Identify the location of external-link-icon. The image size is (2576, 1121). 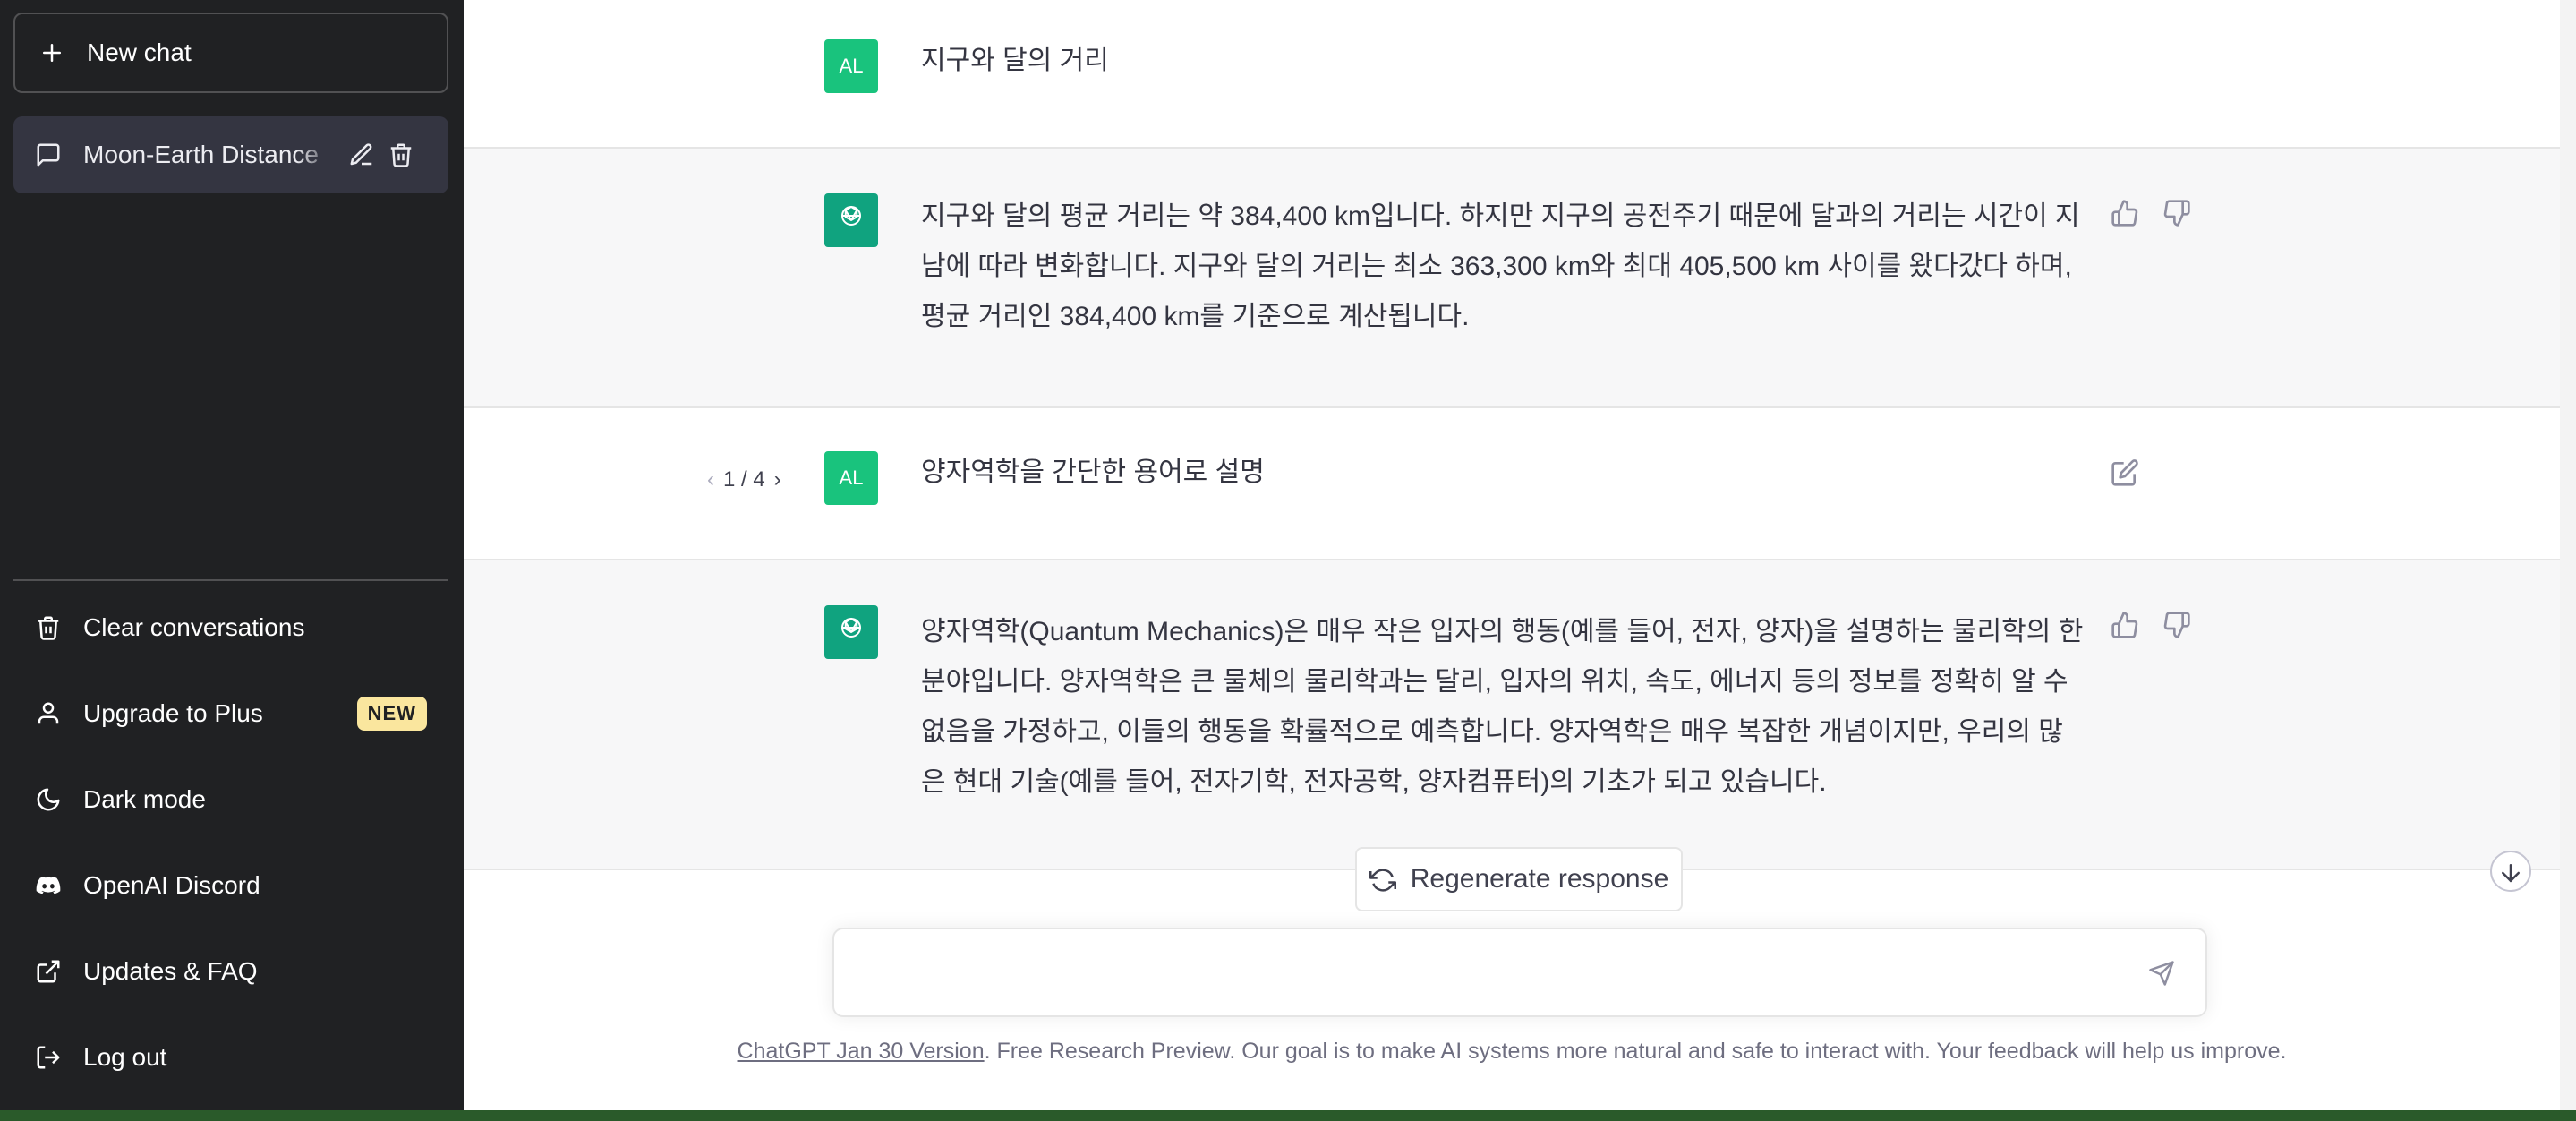
(48, 971).